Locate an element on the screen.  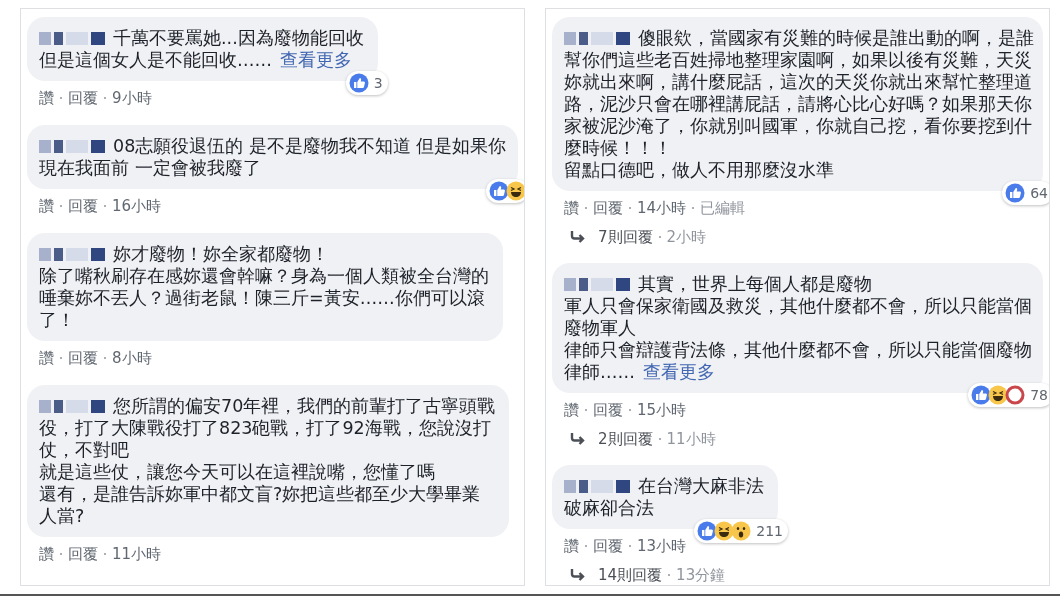
reaction-summary: 78 is located at coordinates (1008, 395).